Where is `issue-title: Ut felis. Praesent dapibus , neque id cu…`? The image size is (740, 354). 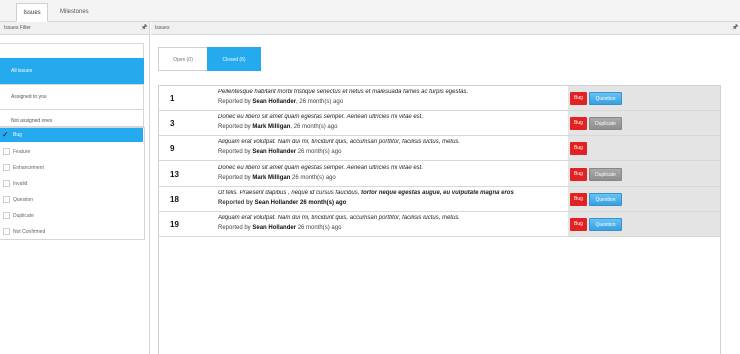 issue-title: Ut felis. Praesent dapibus , neque id cu… is located at coordinates (393, 193).